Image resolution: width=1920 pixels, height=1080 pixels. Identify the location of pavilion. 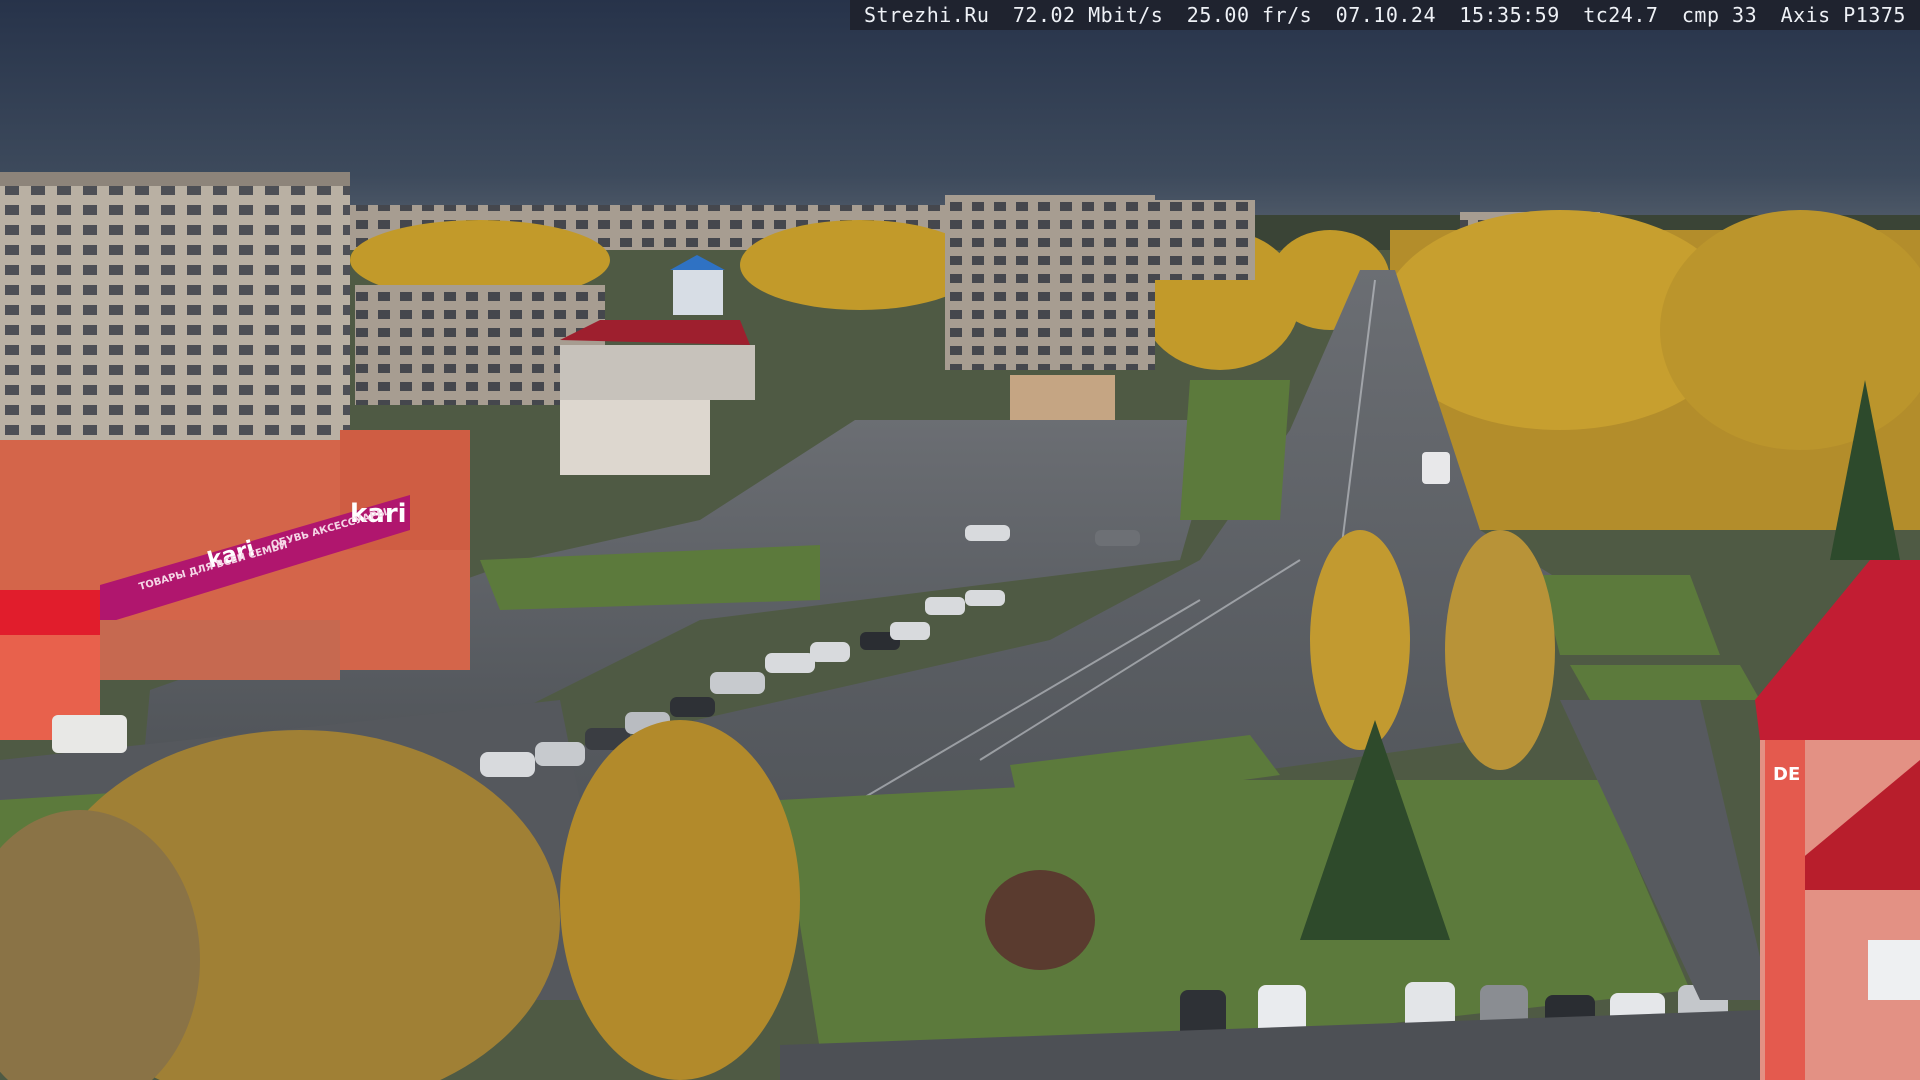
(1062, 397).